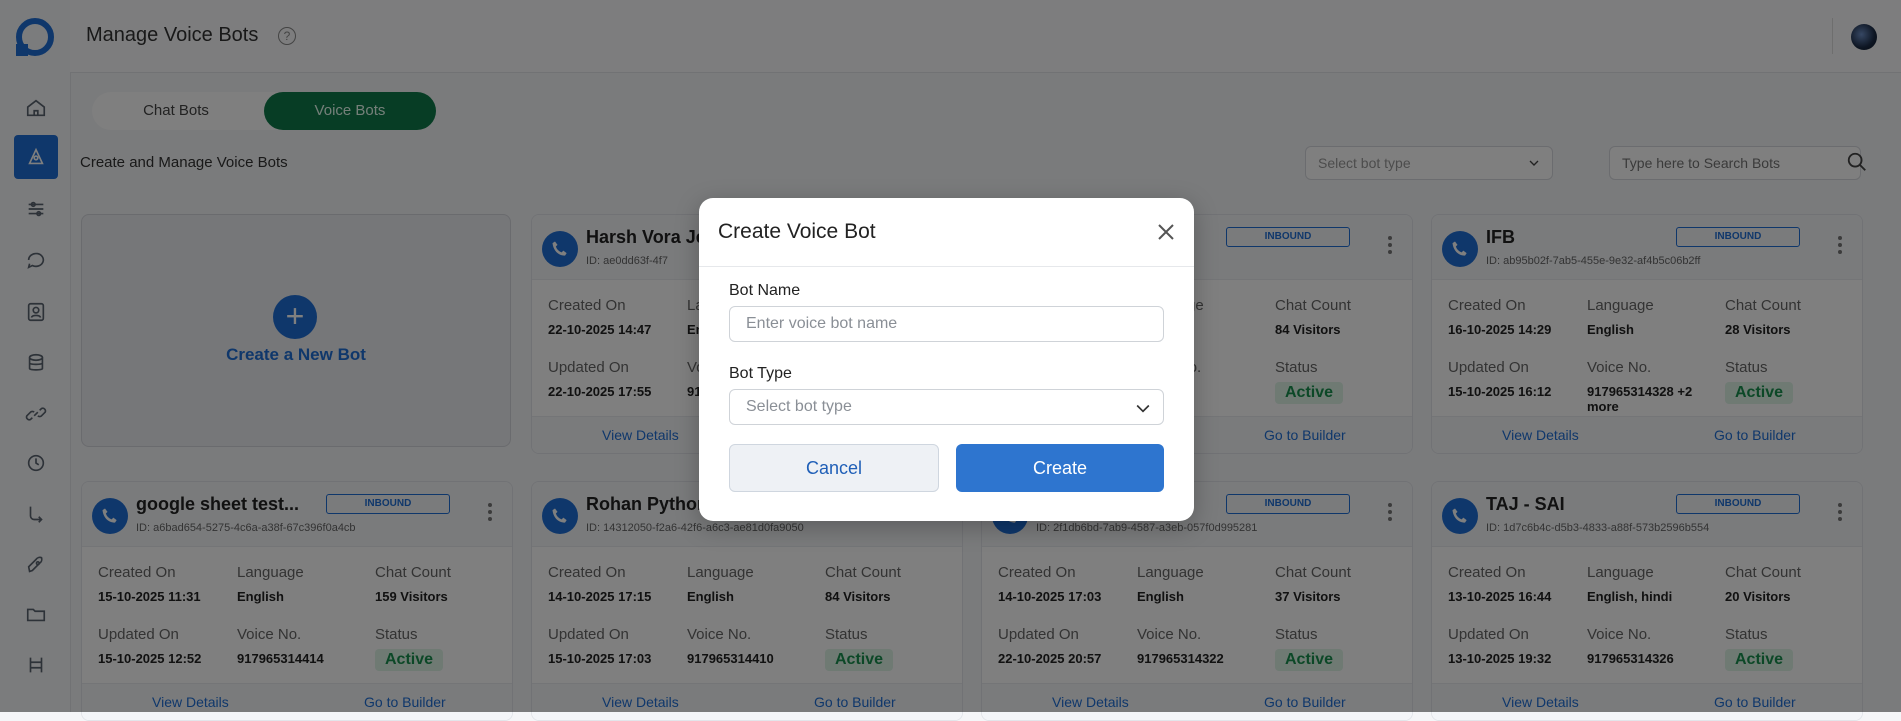 This screenshot has width=1901, height=721. I want to click on bot-name-input, so click(946, 324).